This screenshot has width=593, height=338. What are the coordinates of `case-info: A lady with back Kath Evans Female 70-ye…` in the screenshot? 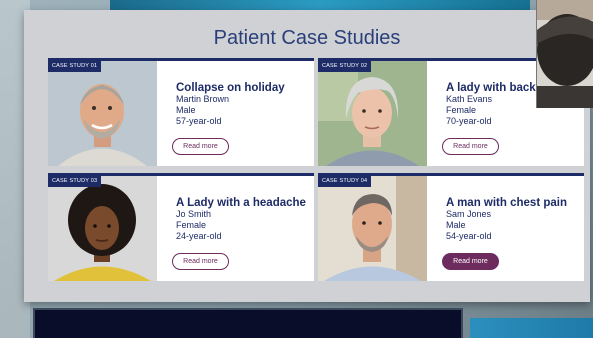 It's located at (491, 104).